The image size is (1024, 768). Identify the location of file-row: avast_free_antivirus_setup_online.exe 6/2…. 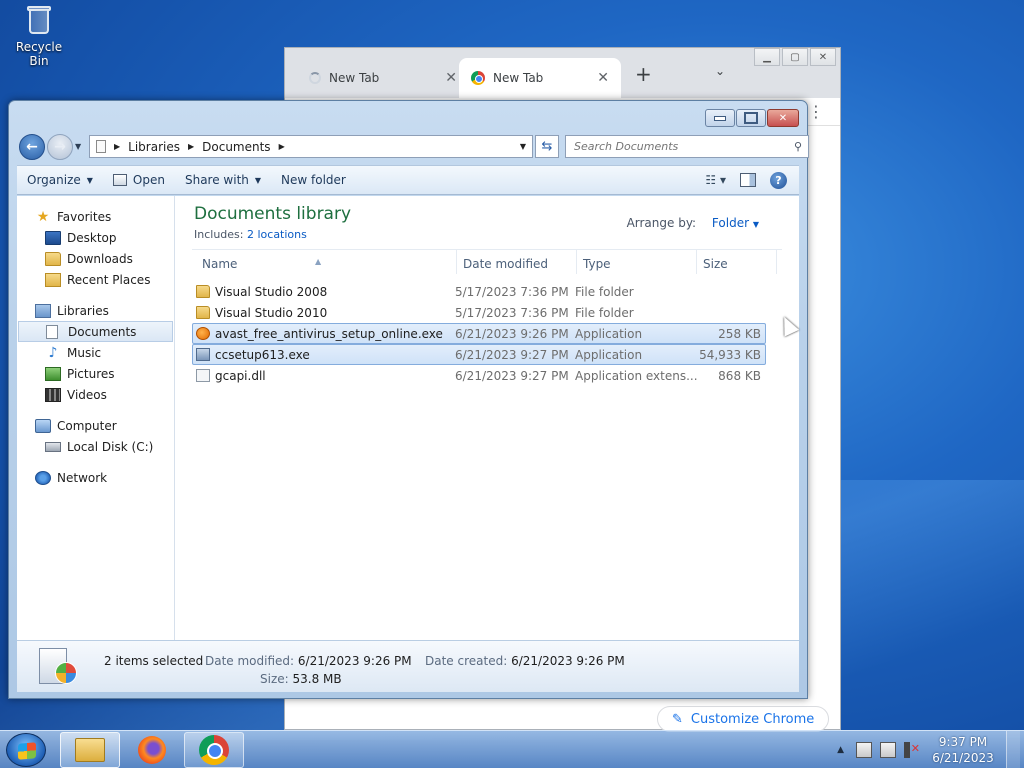
(479, 333).